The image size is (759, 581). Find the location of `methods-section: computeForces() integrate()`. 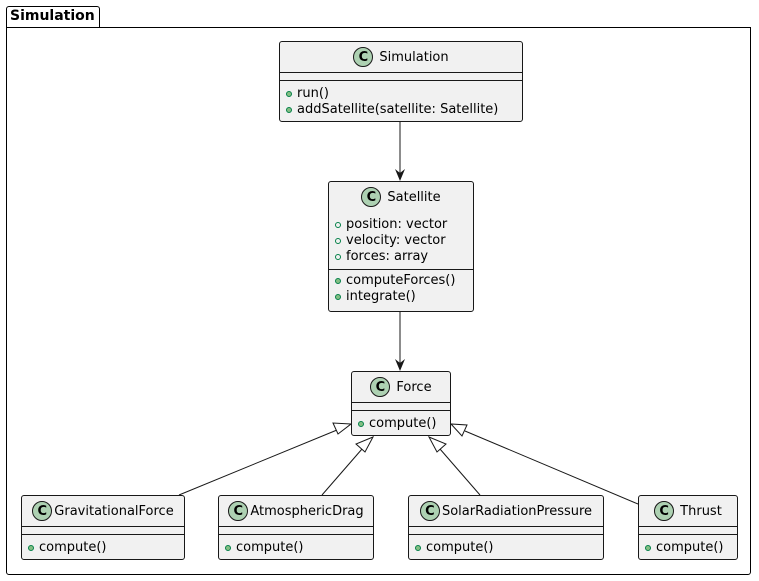

methods-section: computeForces() integrate() is located at coordinates (401, 289).